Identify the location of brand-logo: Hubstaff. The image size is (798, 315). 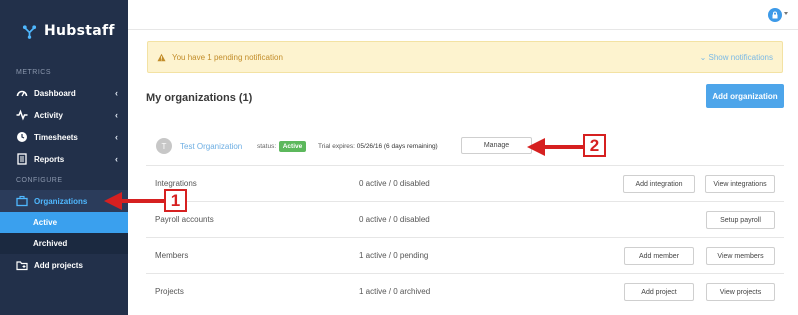
(68, 31).